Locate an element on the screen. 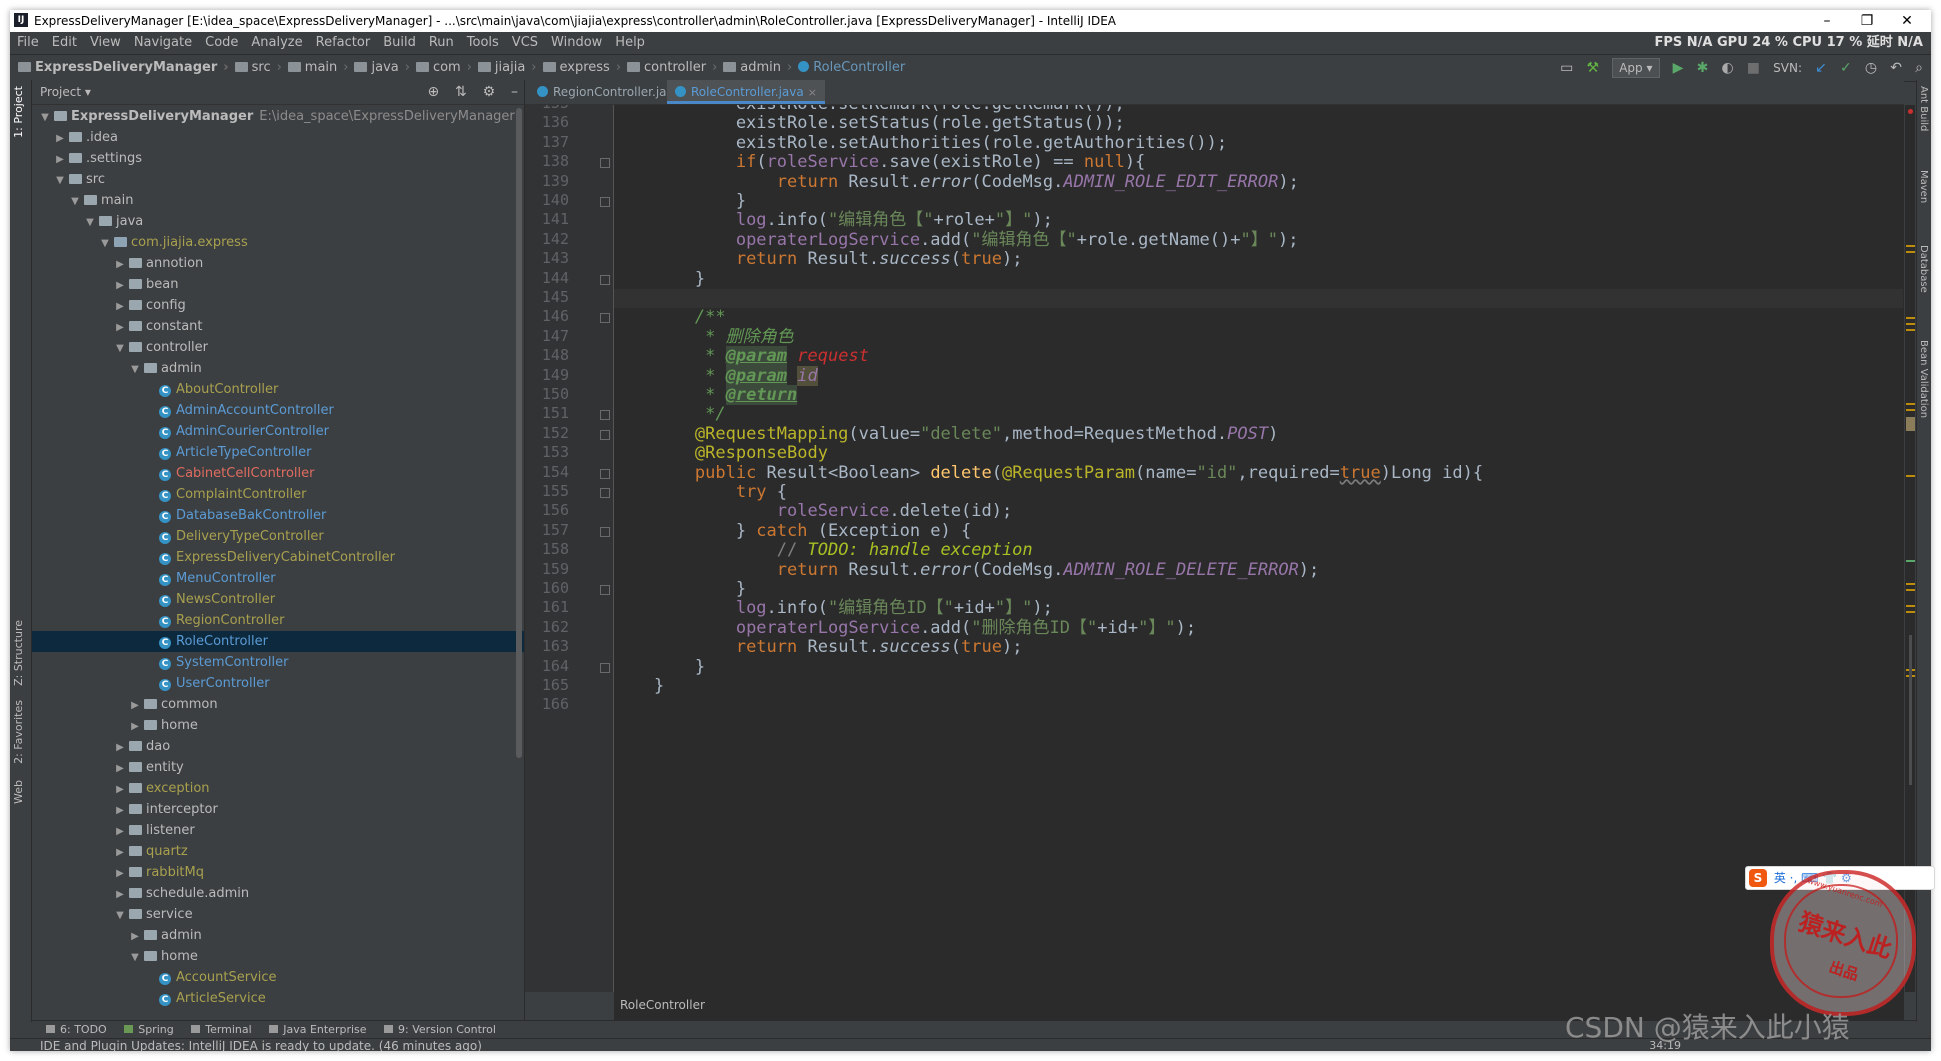 The height and width of the screenshot is (1061, 1941). tree-node: ▼ admin is located at coordinates (278, 368).